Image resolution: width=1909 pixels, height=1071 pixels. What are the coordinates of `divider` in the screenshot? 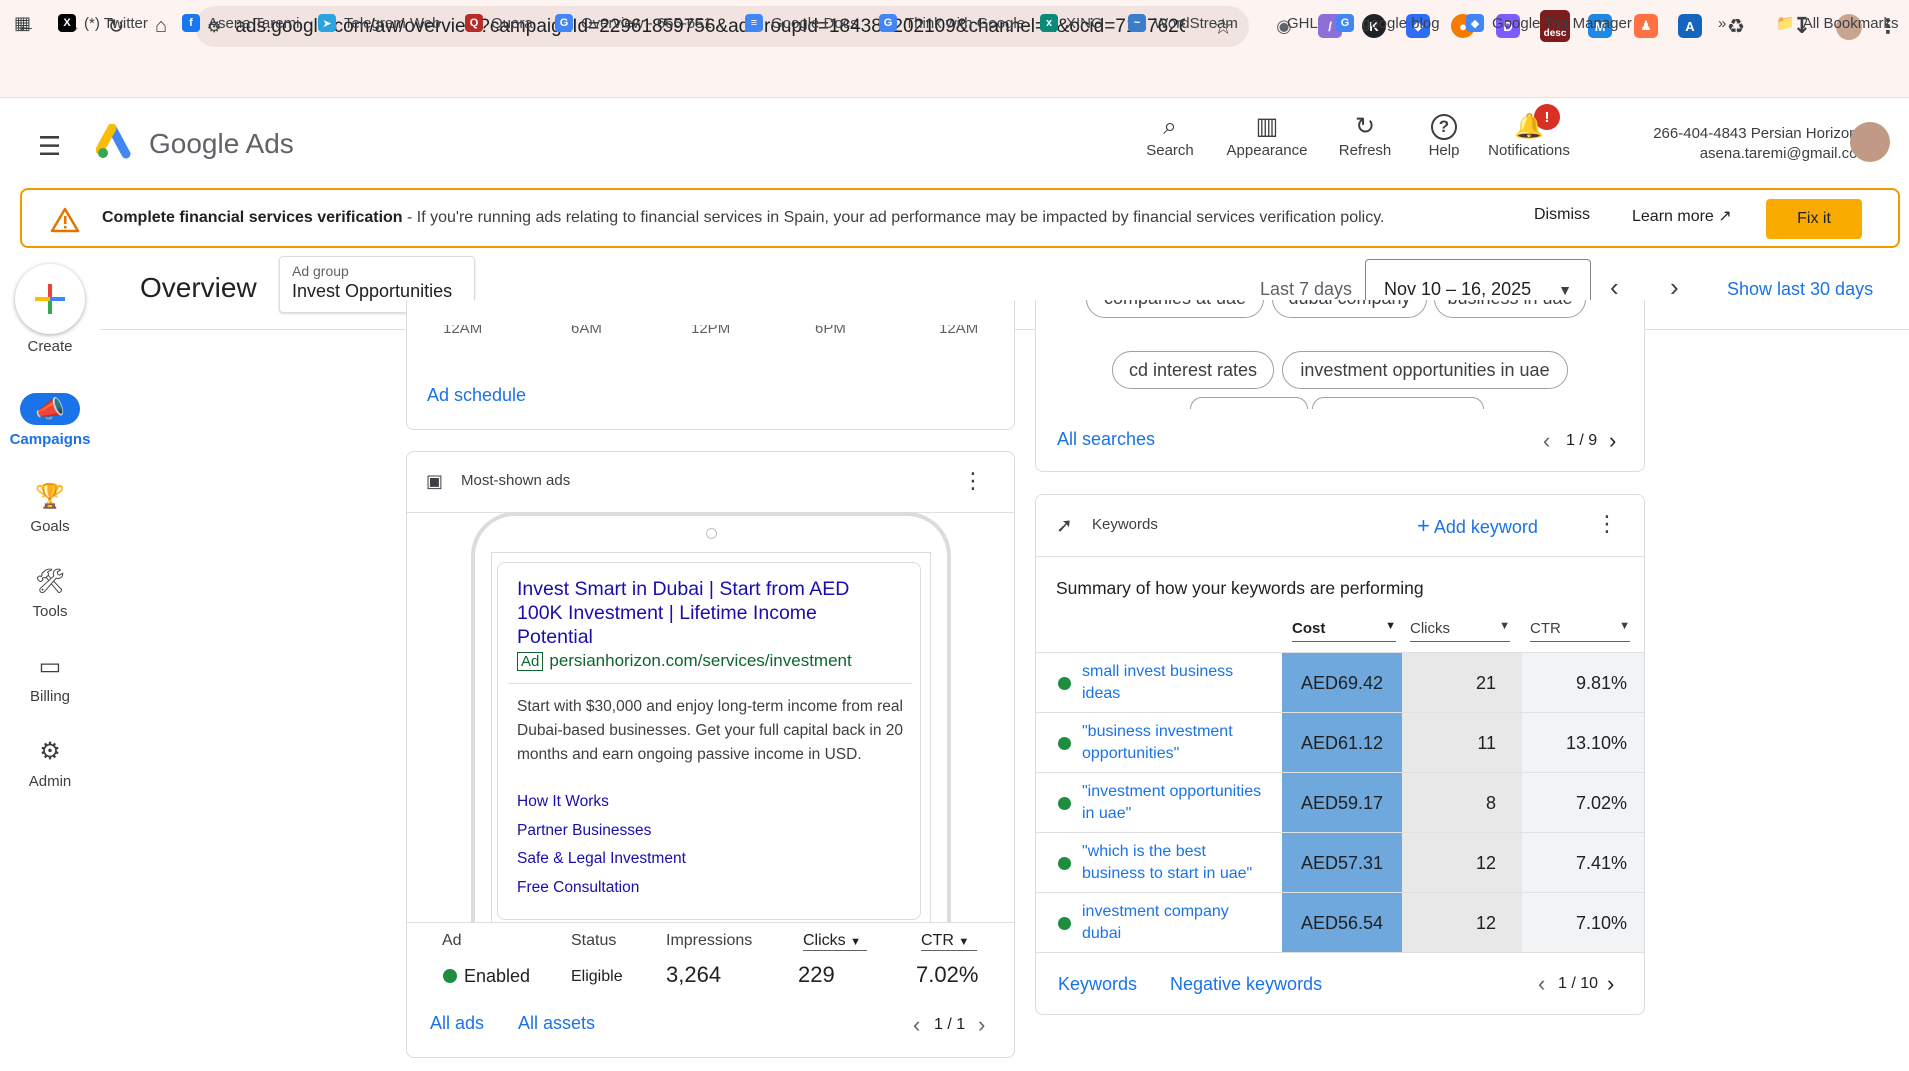 It's located at (1340, 556).